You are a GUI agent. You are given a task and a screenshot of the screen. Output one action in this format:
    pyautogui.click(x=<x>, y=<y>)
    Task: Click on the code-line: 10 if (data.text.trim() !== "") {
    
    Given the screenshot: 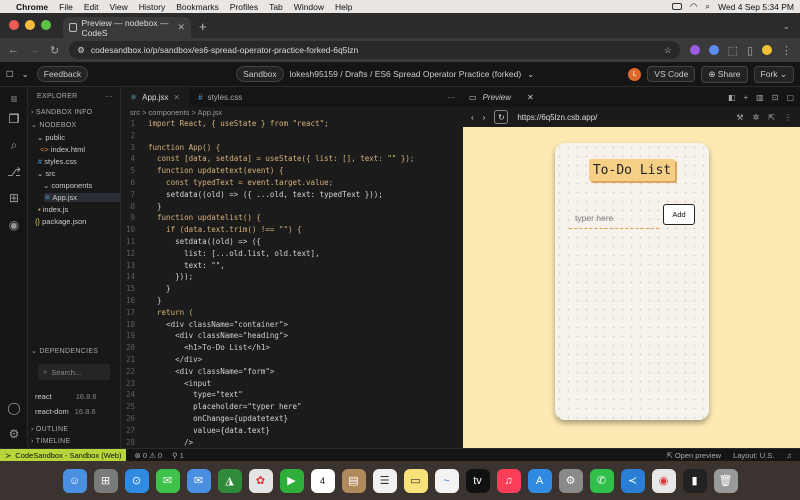 What is the action you would take?
    pyautogui.click(x=292, y=230)
    